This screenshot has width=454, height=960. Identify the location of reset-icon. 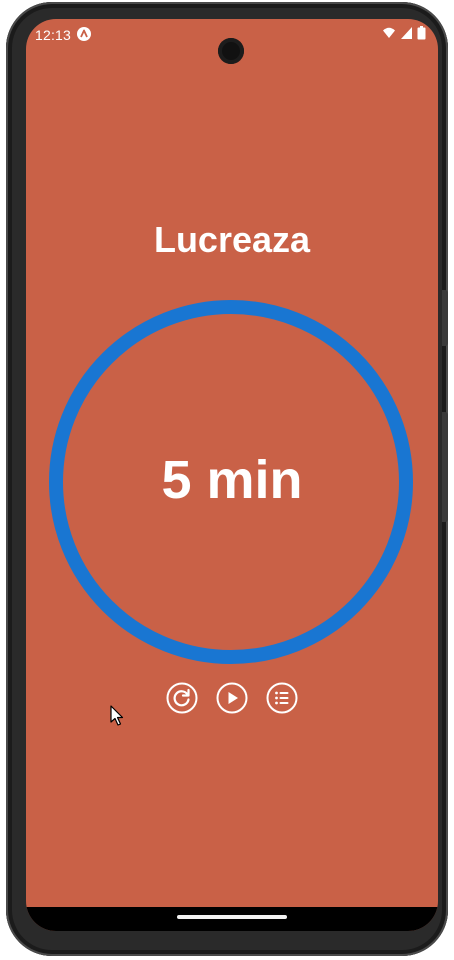
(182, 698).